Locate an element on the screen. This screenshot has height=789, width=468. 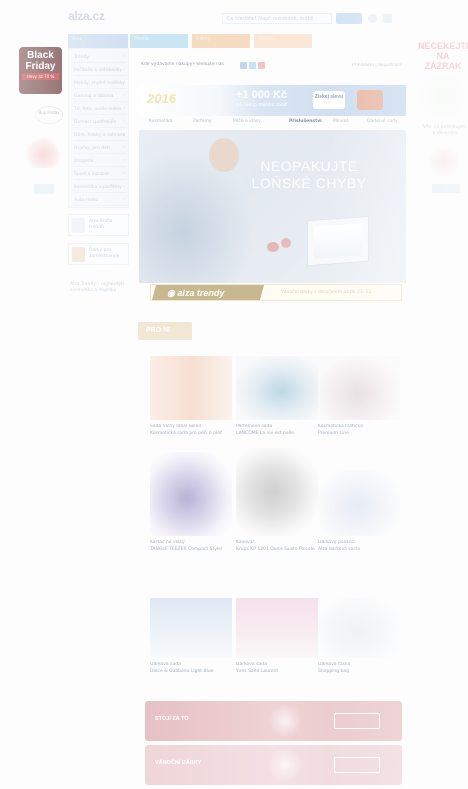
ad-bubble: Buy Friday is located at coordinates (49, 115).